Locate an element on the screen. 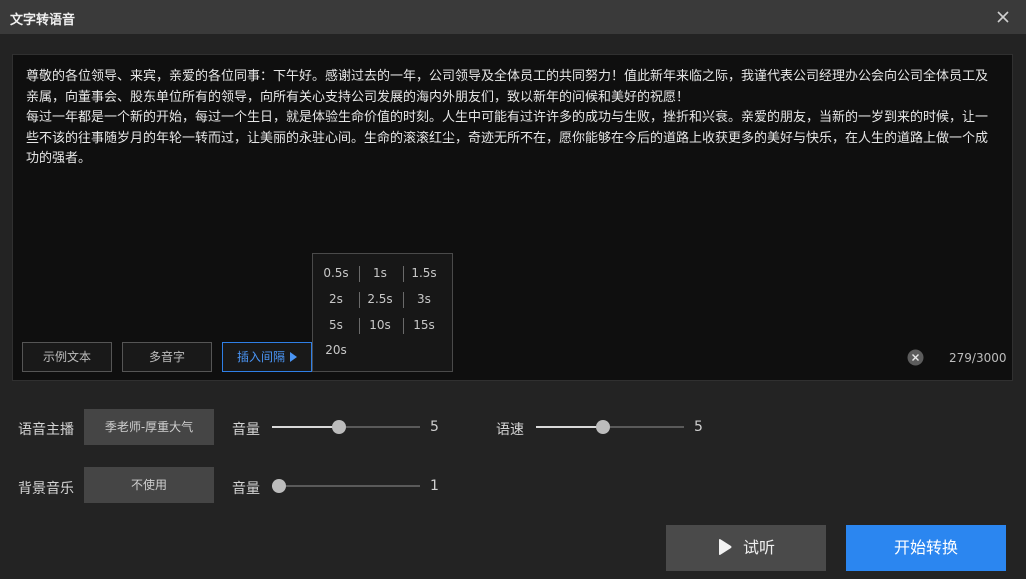 This screenshot has height=579, width=1026. pause-option: 2s is located at coordinates (336, 299).